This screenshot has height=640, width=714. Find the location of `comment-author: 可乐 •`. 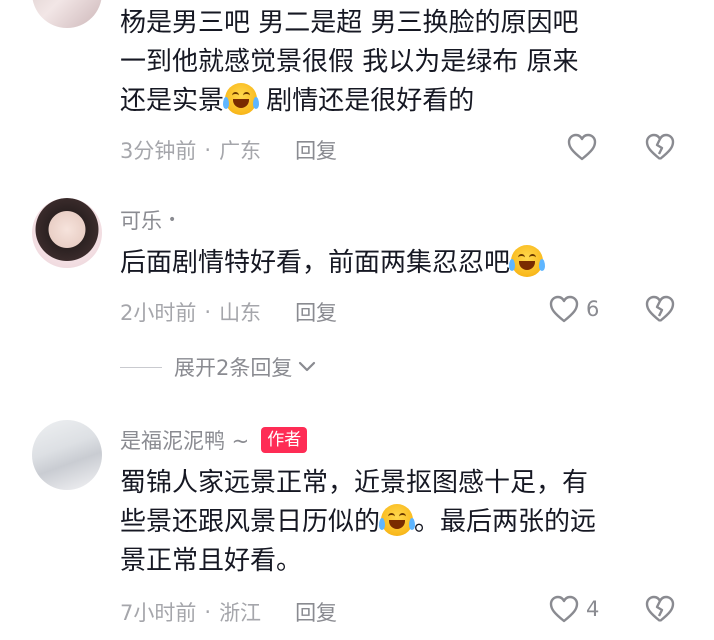

comment-author: 可乐 • is located at coordinates (148, 220).